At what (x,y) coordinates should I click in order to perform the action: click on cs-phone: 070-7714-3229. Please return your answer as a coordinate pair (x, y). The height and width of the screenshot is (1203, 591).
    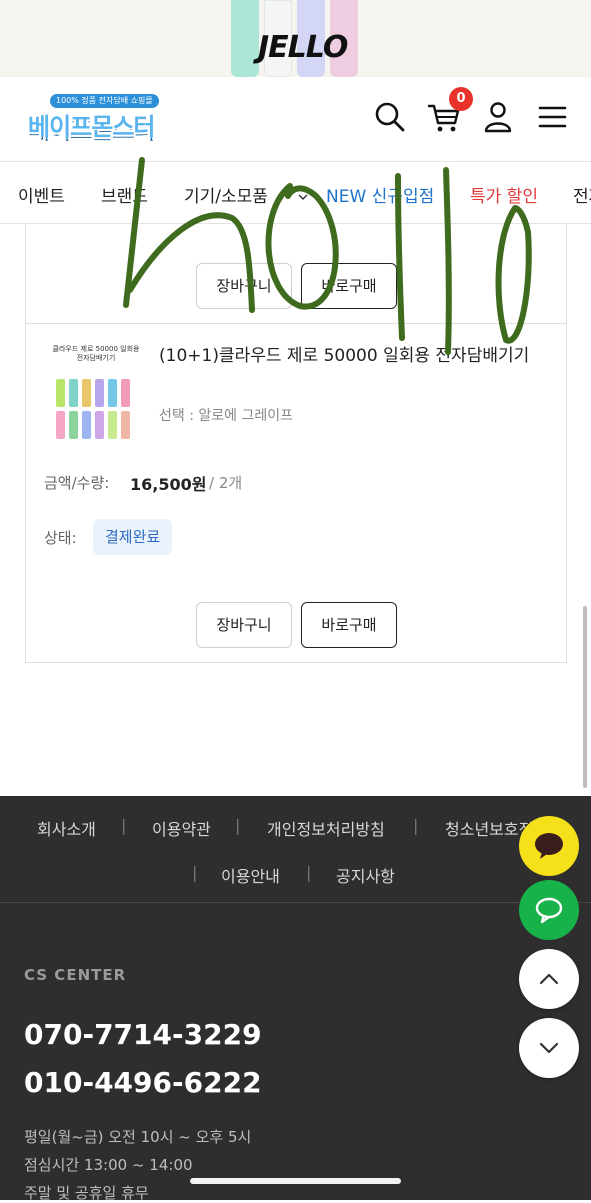
    Looking at the image, I should click on (143, 1034).